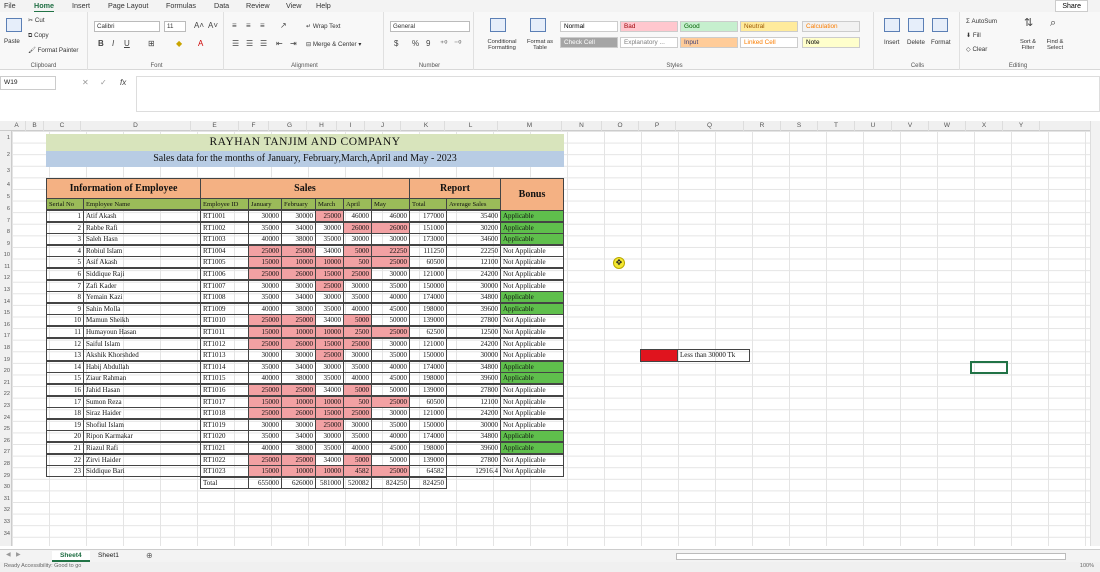 This screenshot has height=572, width=1100. What do you see at coordinates (836, 126) in the screenshot?
I see `column-header-T: T` at bounding box center [836, 126].